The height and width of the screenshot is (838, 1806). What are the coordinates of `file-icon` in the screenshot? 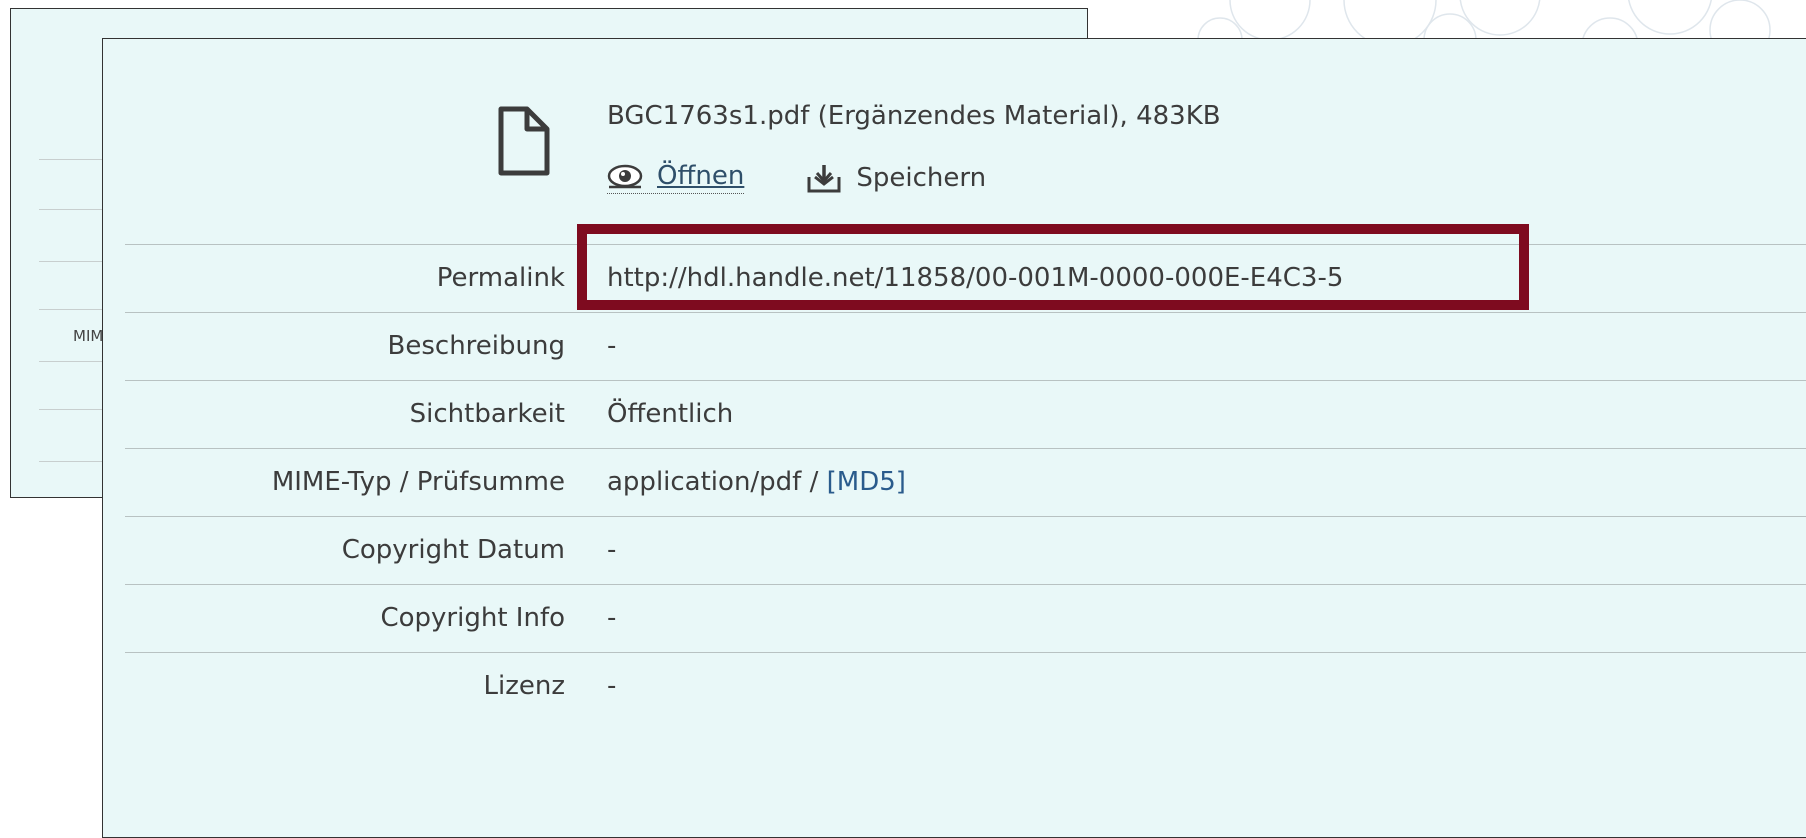 It's located at (524, 141).